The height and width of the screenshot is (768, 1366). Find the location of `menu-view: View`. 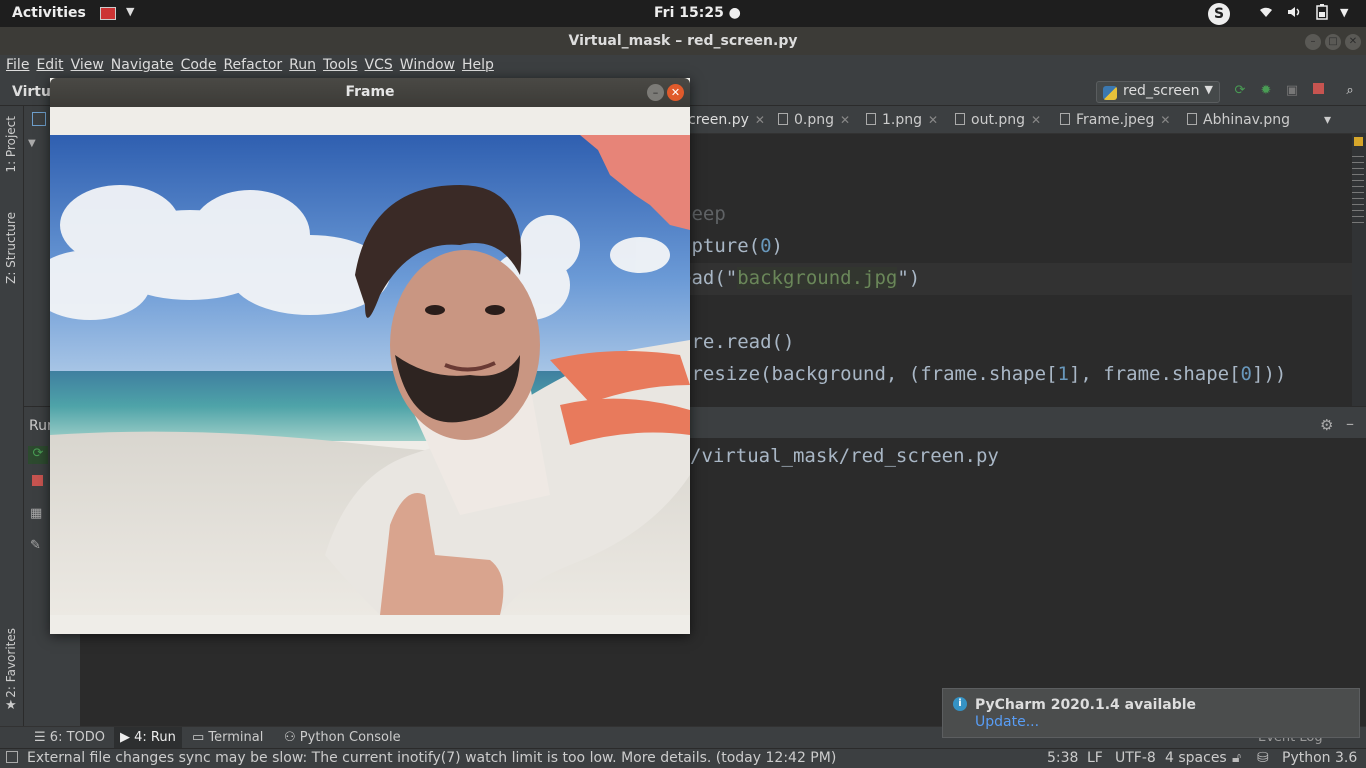

menu-view: View is located at coordinates (84, 64).